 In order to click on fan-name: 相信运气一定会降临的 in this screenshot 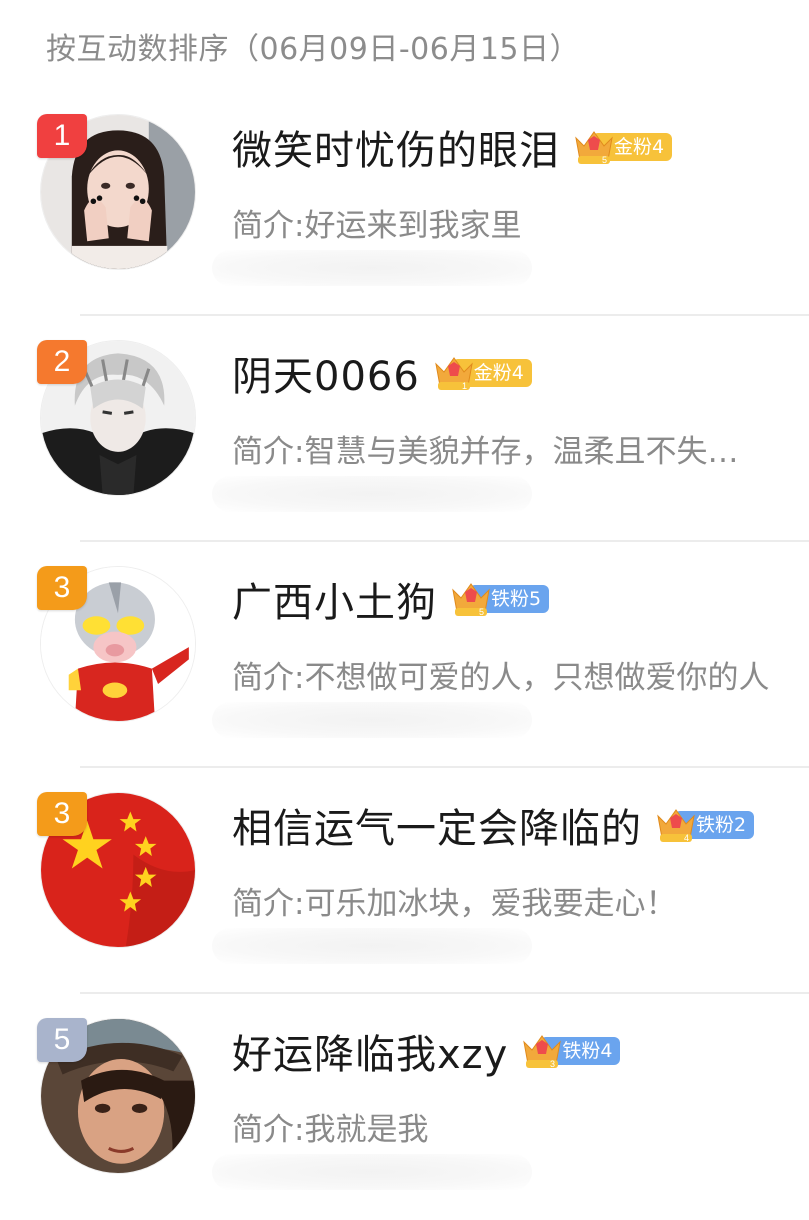, I will do `click(437, 825)`.